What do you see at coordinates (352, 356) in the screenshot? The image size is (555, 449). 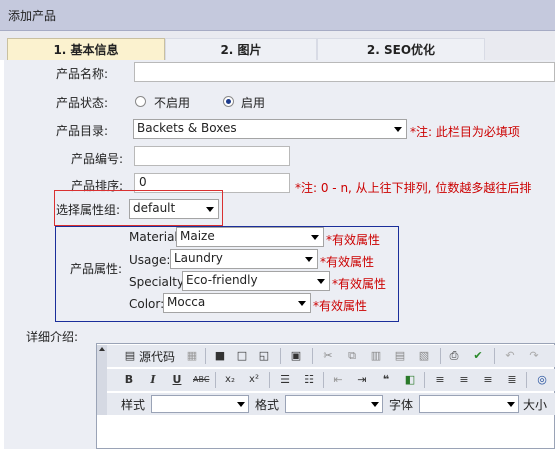 I see `copy-icon: ⧉` at bounding box center [352, 356].